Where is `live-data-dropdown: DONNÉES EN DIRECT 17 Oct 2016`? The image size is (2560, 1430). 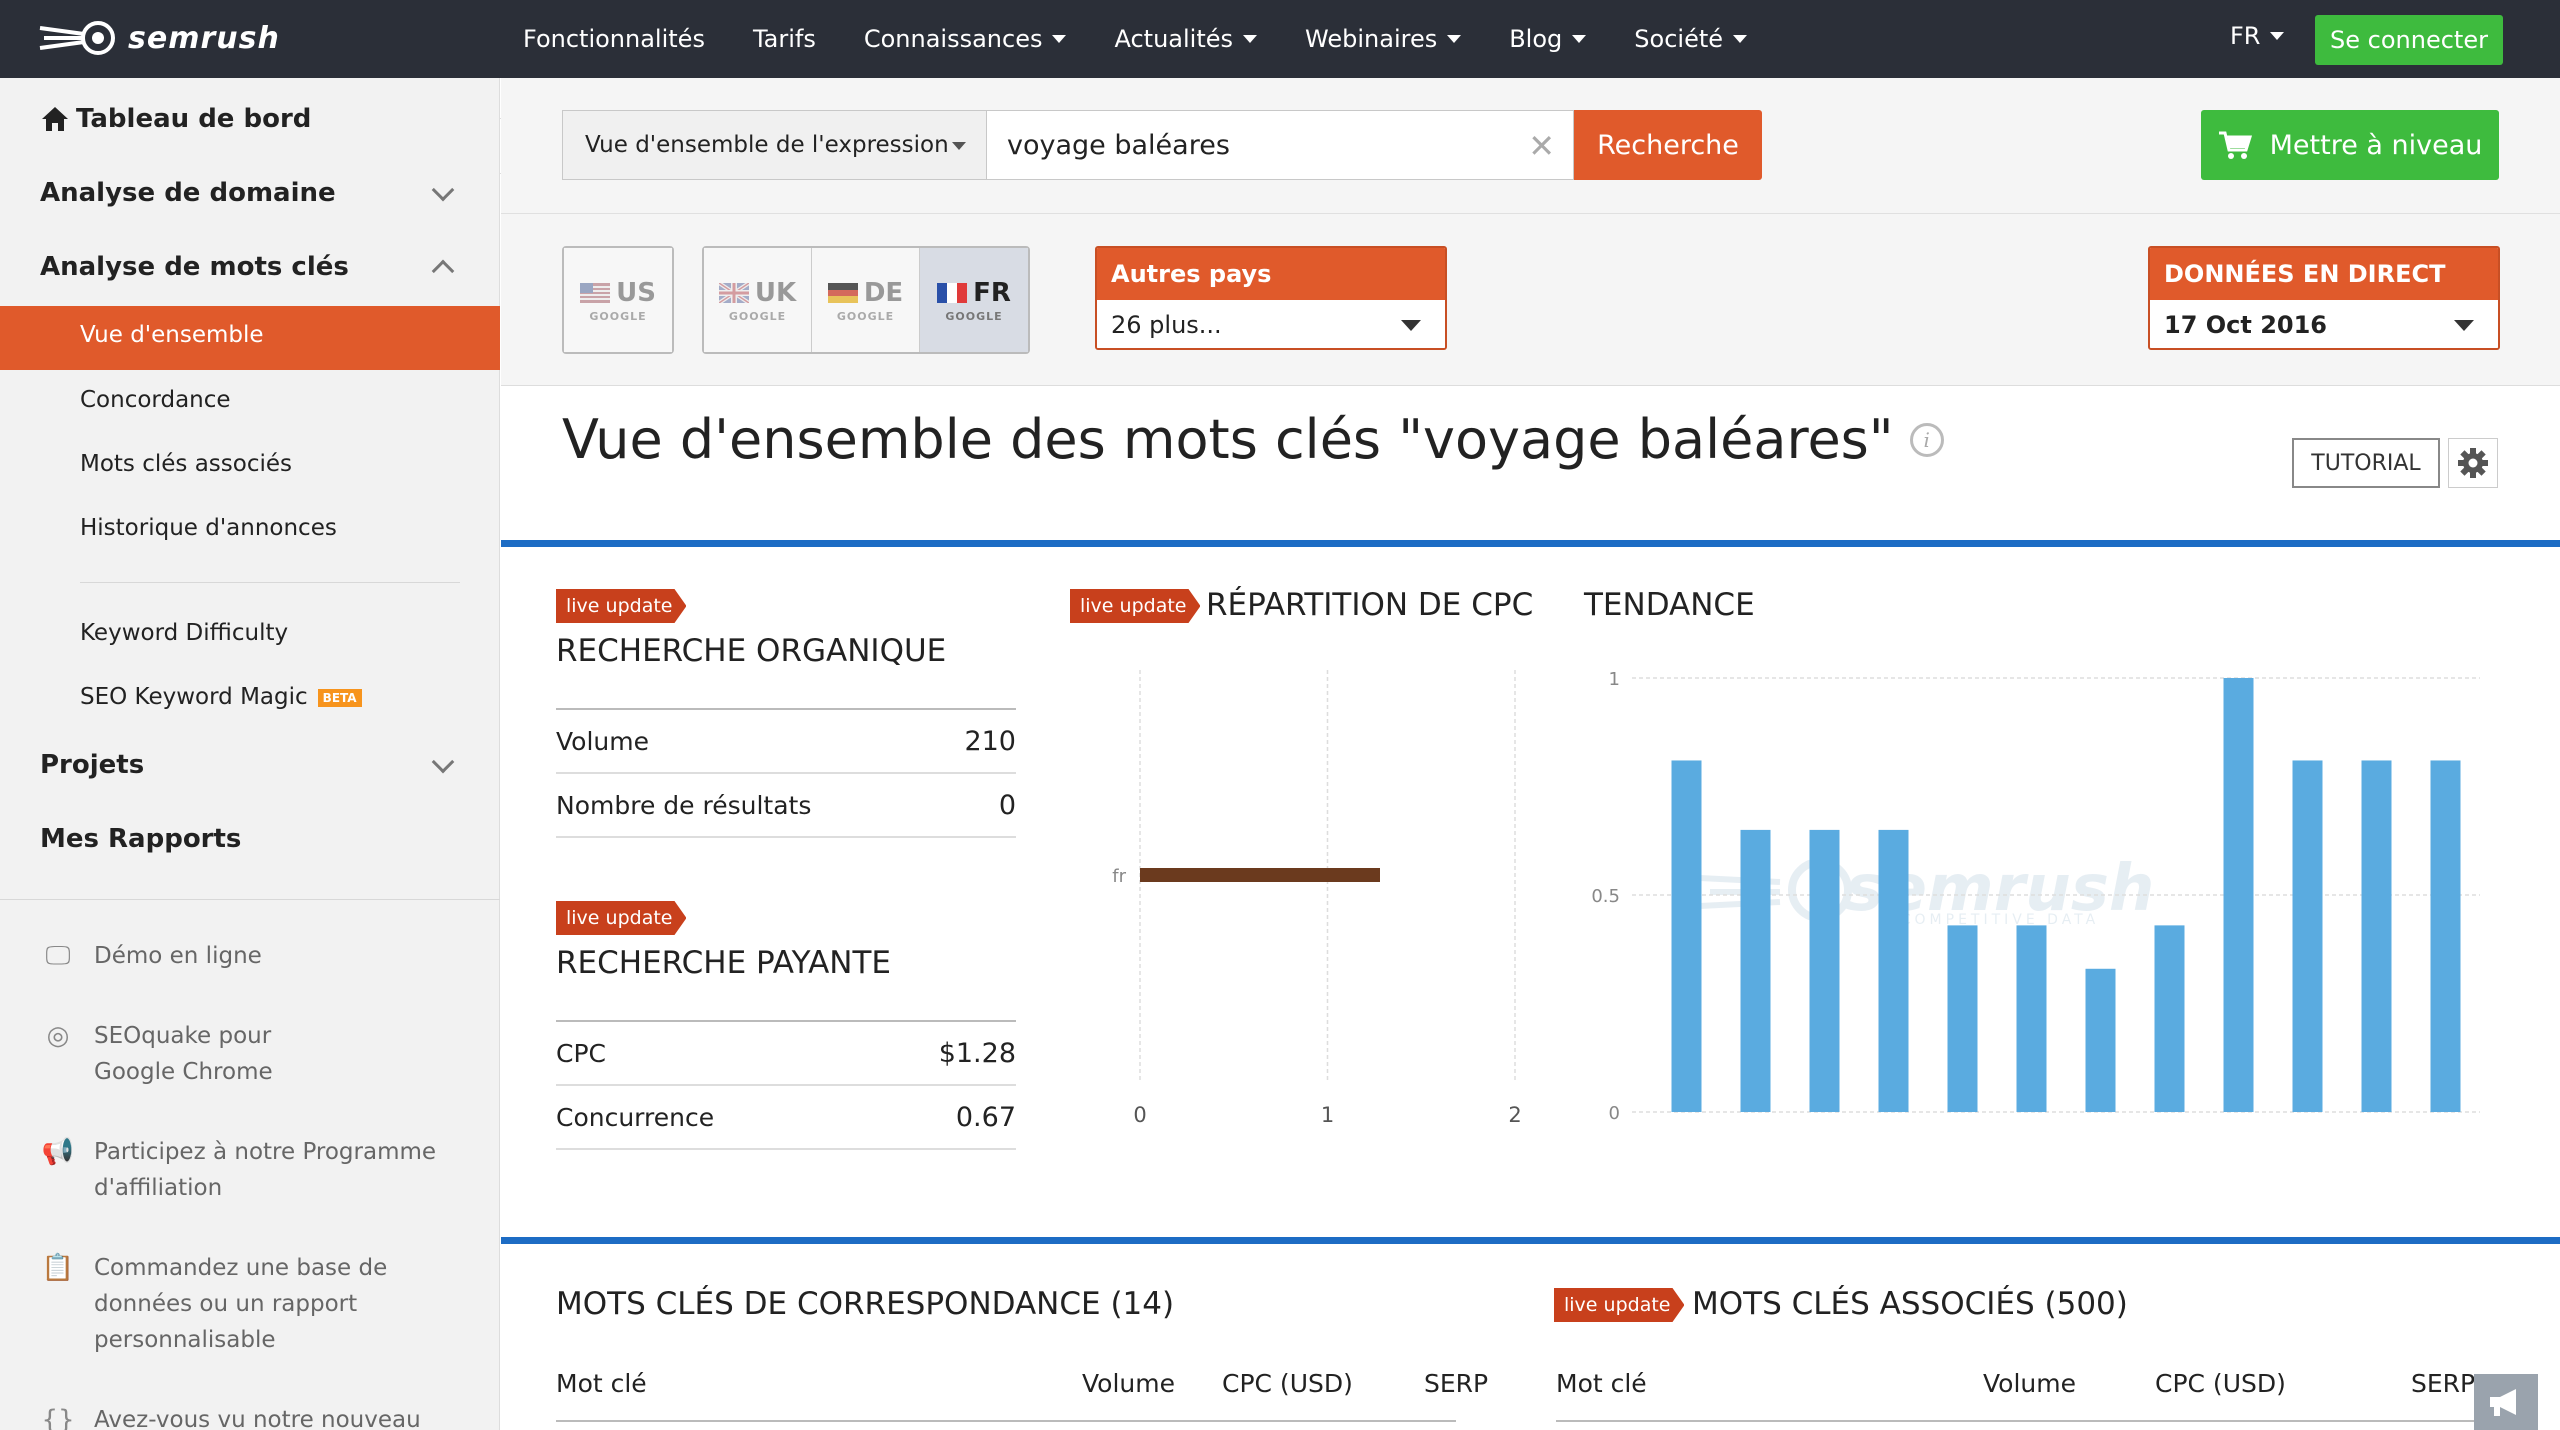 live-data-dropdown: DONNÉES EN DIRECT 17 Oct 2016 is located at coordinates (2324, 298).